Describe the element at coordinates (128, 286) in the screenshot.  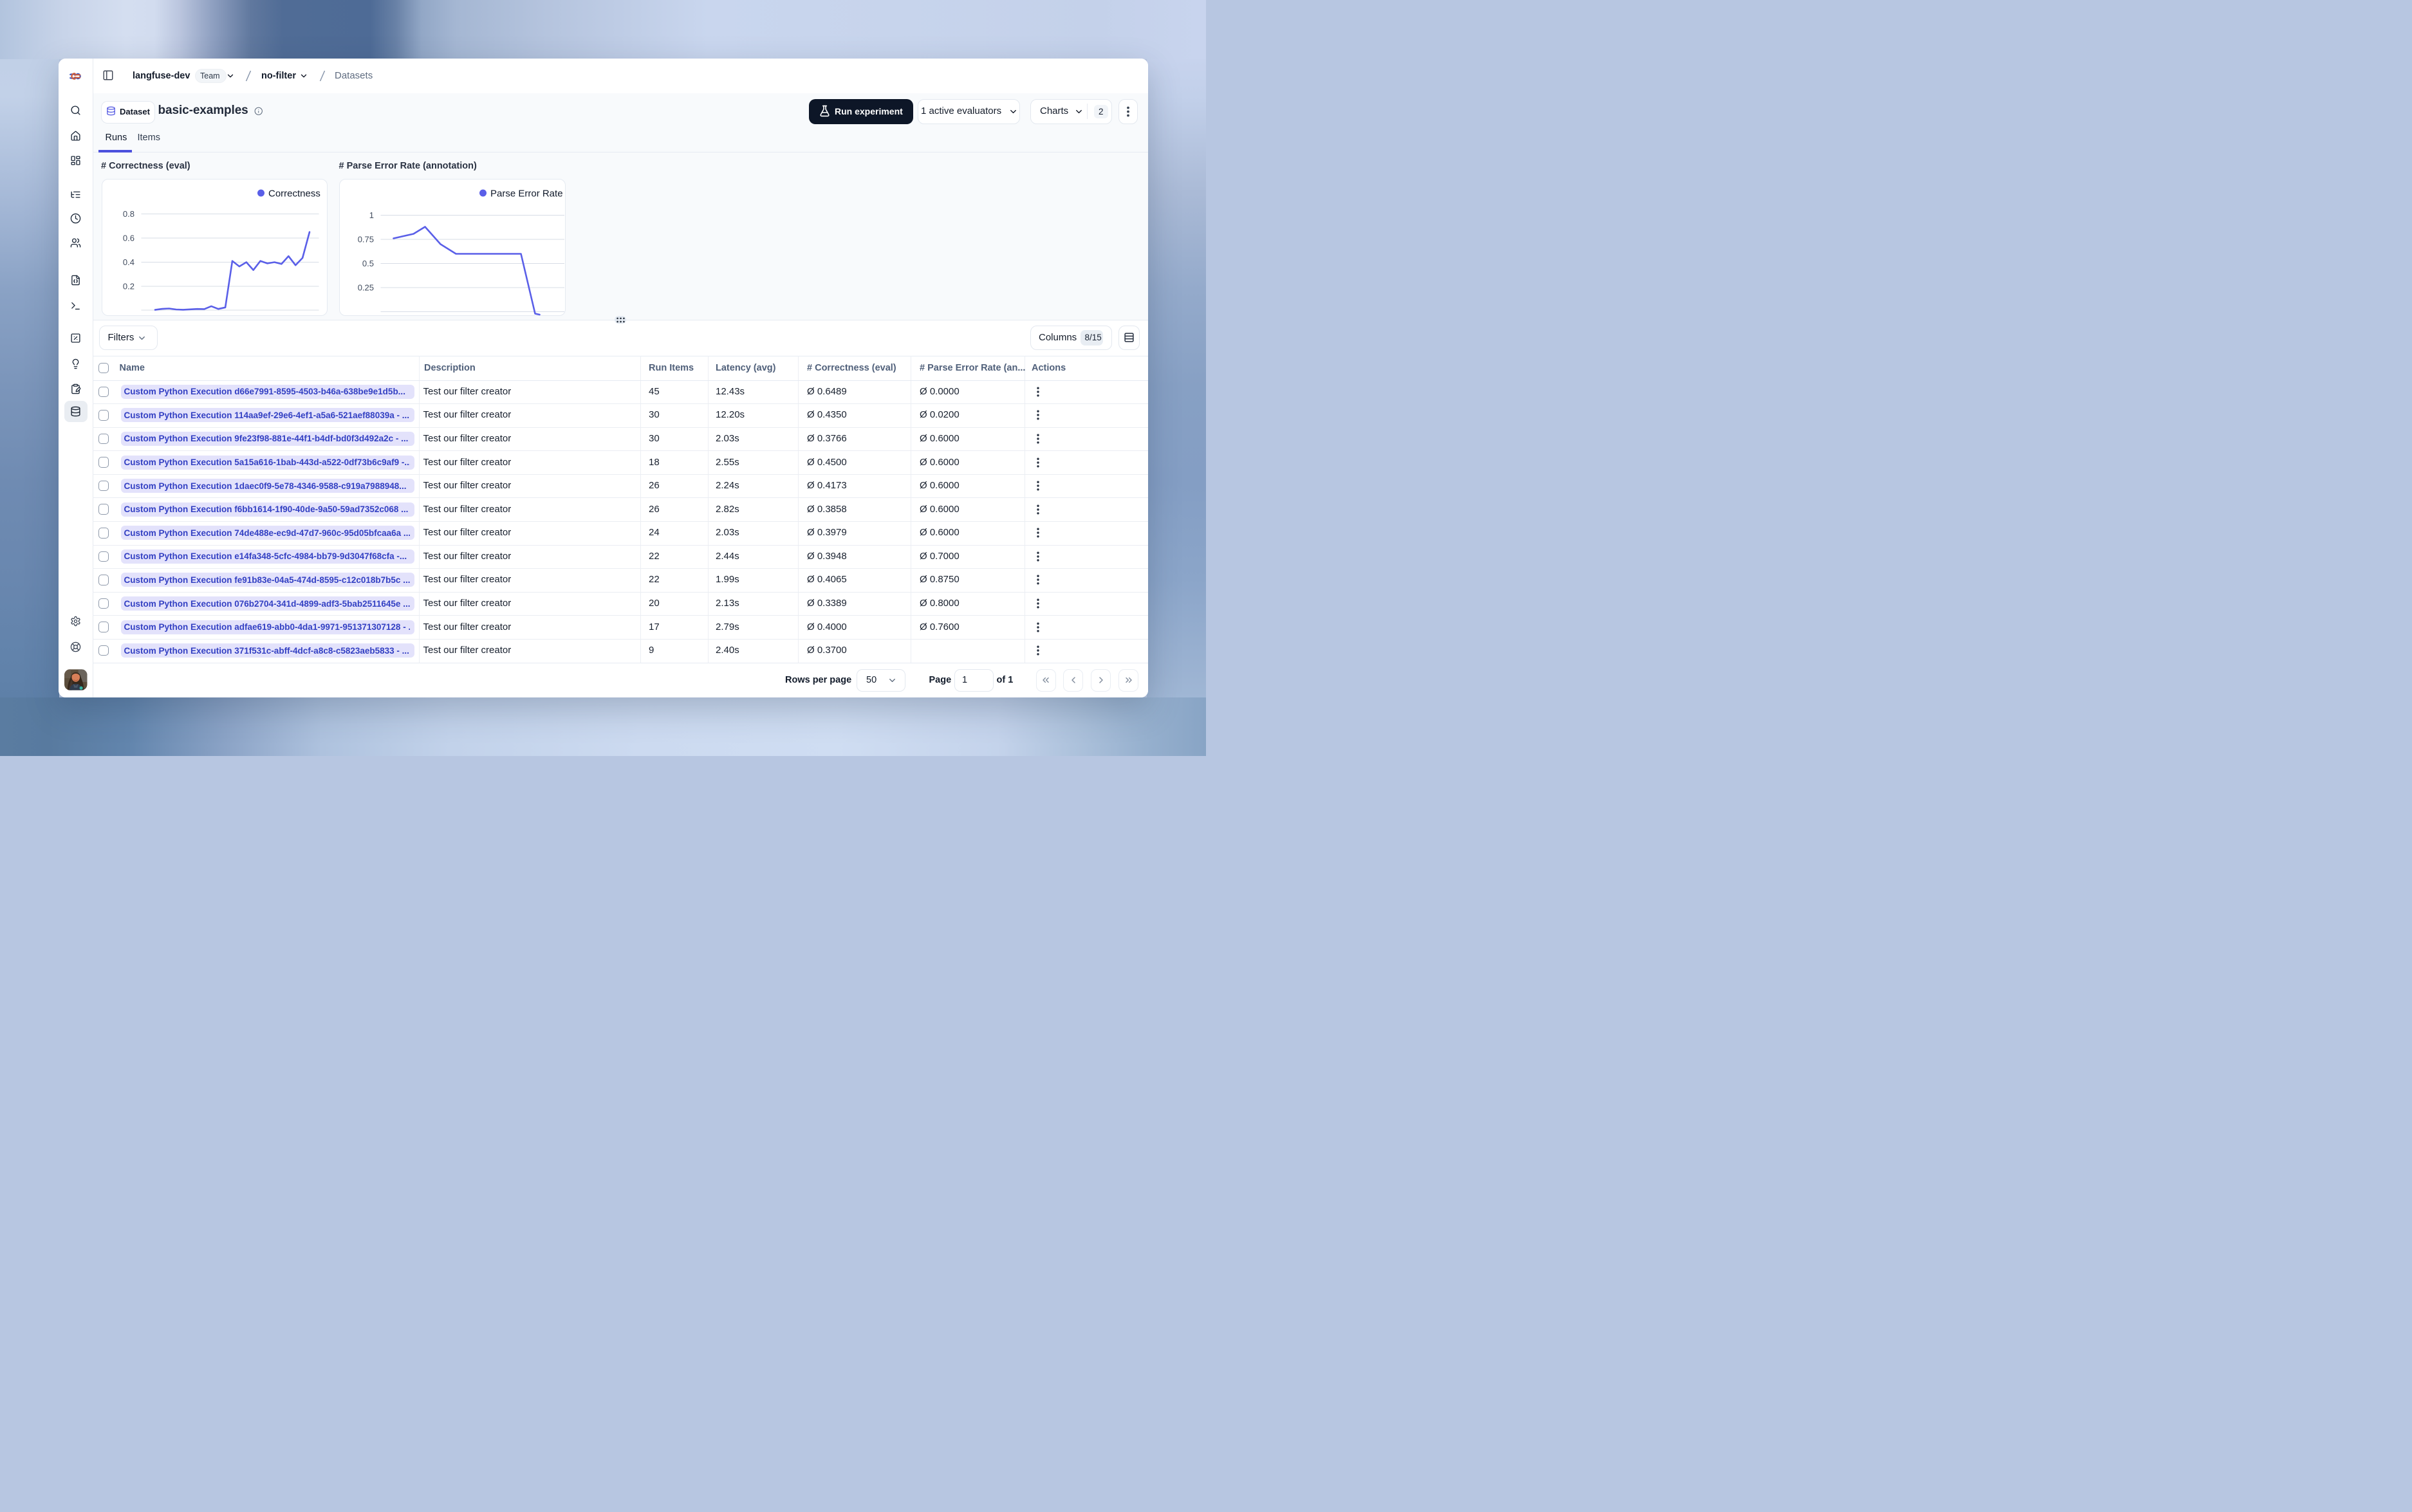
I see `svg-text: 0.2` at that location.